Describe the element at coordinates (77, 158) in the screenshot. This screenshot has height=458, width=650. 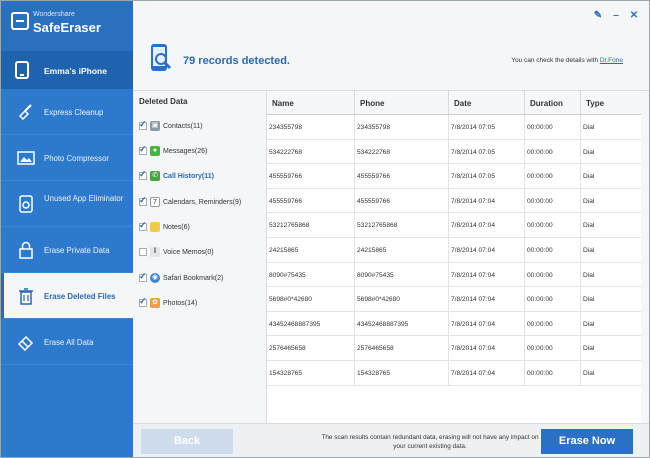
I see `sidebar-item-label: Photo Compressor` at that location.